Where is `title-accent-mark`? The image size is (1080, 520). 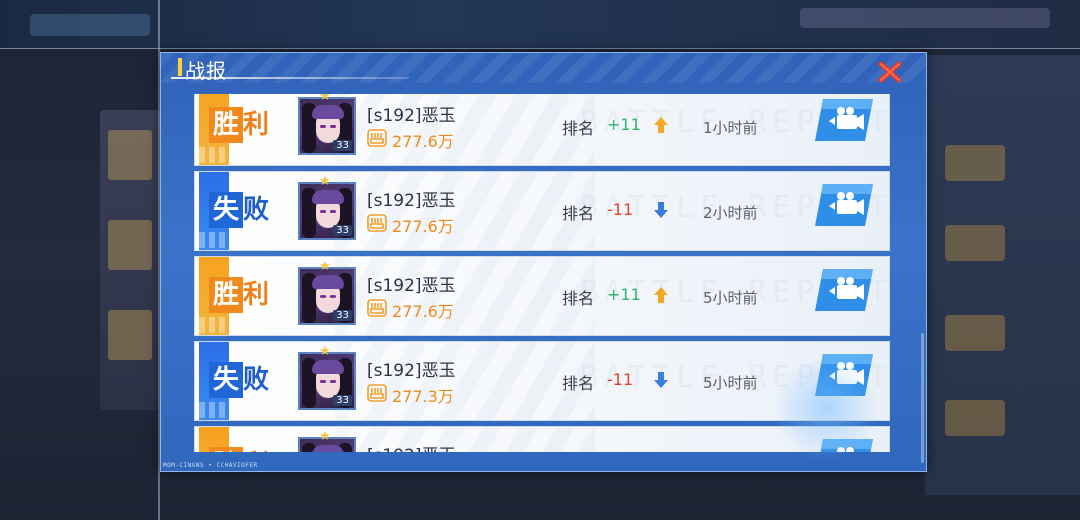
title-accent-mark is located at coordinates (180, 67).